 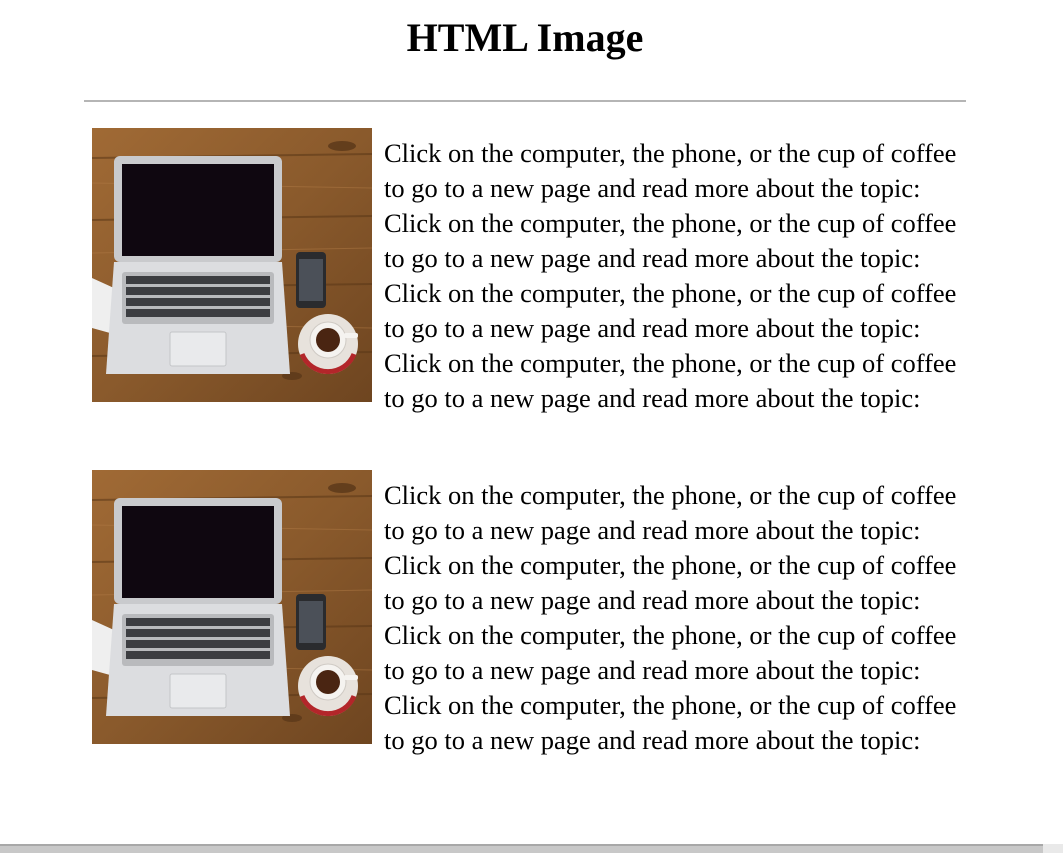 What do you see at coordinates (521, 848) in the screenshot?
I see `horizontal-scrollbar` at bounding box center [521, 848].